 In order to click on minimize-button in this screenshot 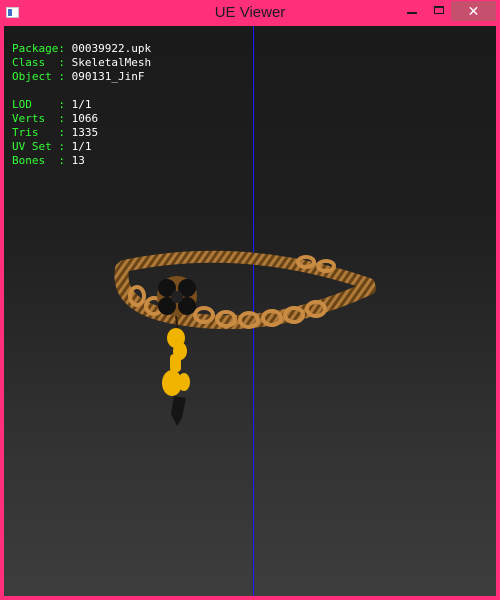, I will do `click(412, 11)`.